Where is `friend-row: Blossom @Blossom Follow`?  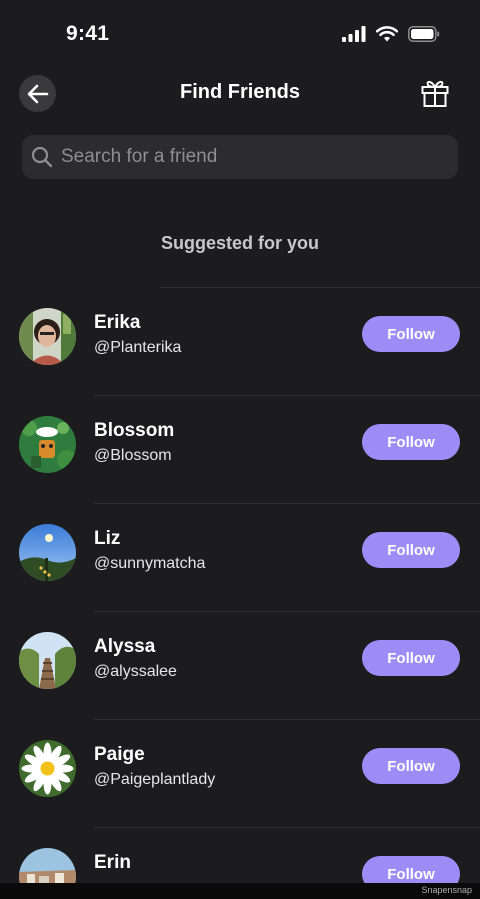 friend-row: Blossom @Blossom Follow is located at coordinates (240, 450).